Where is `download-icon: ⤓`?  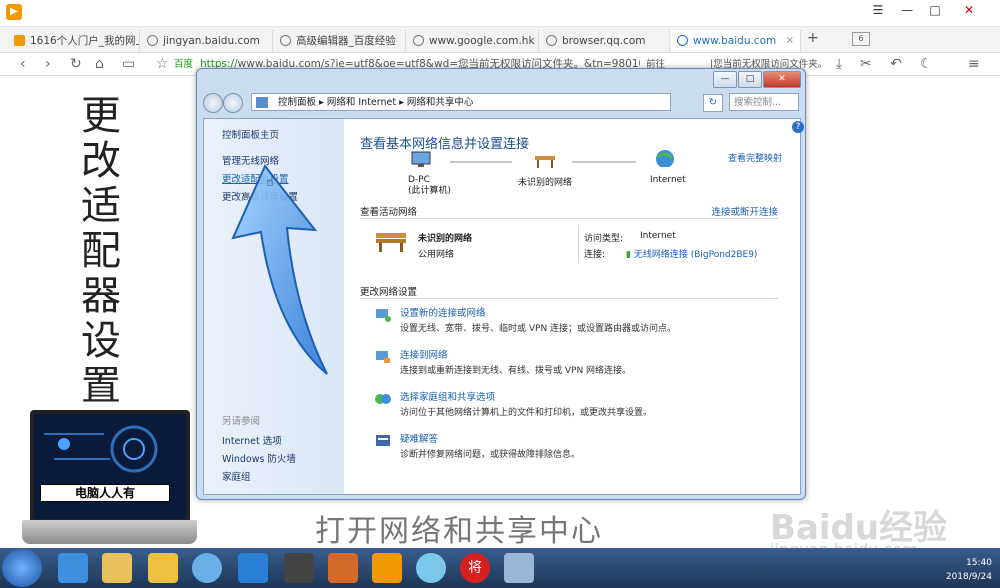
download-icon: ⤓ is located at coordinates (839, 64).